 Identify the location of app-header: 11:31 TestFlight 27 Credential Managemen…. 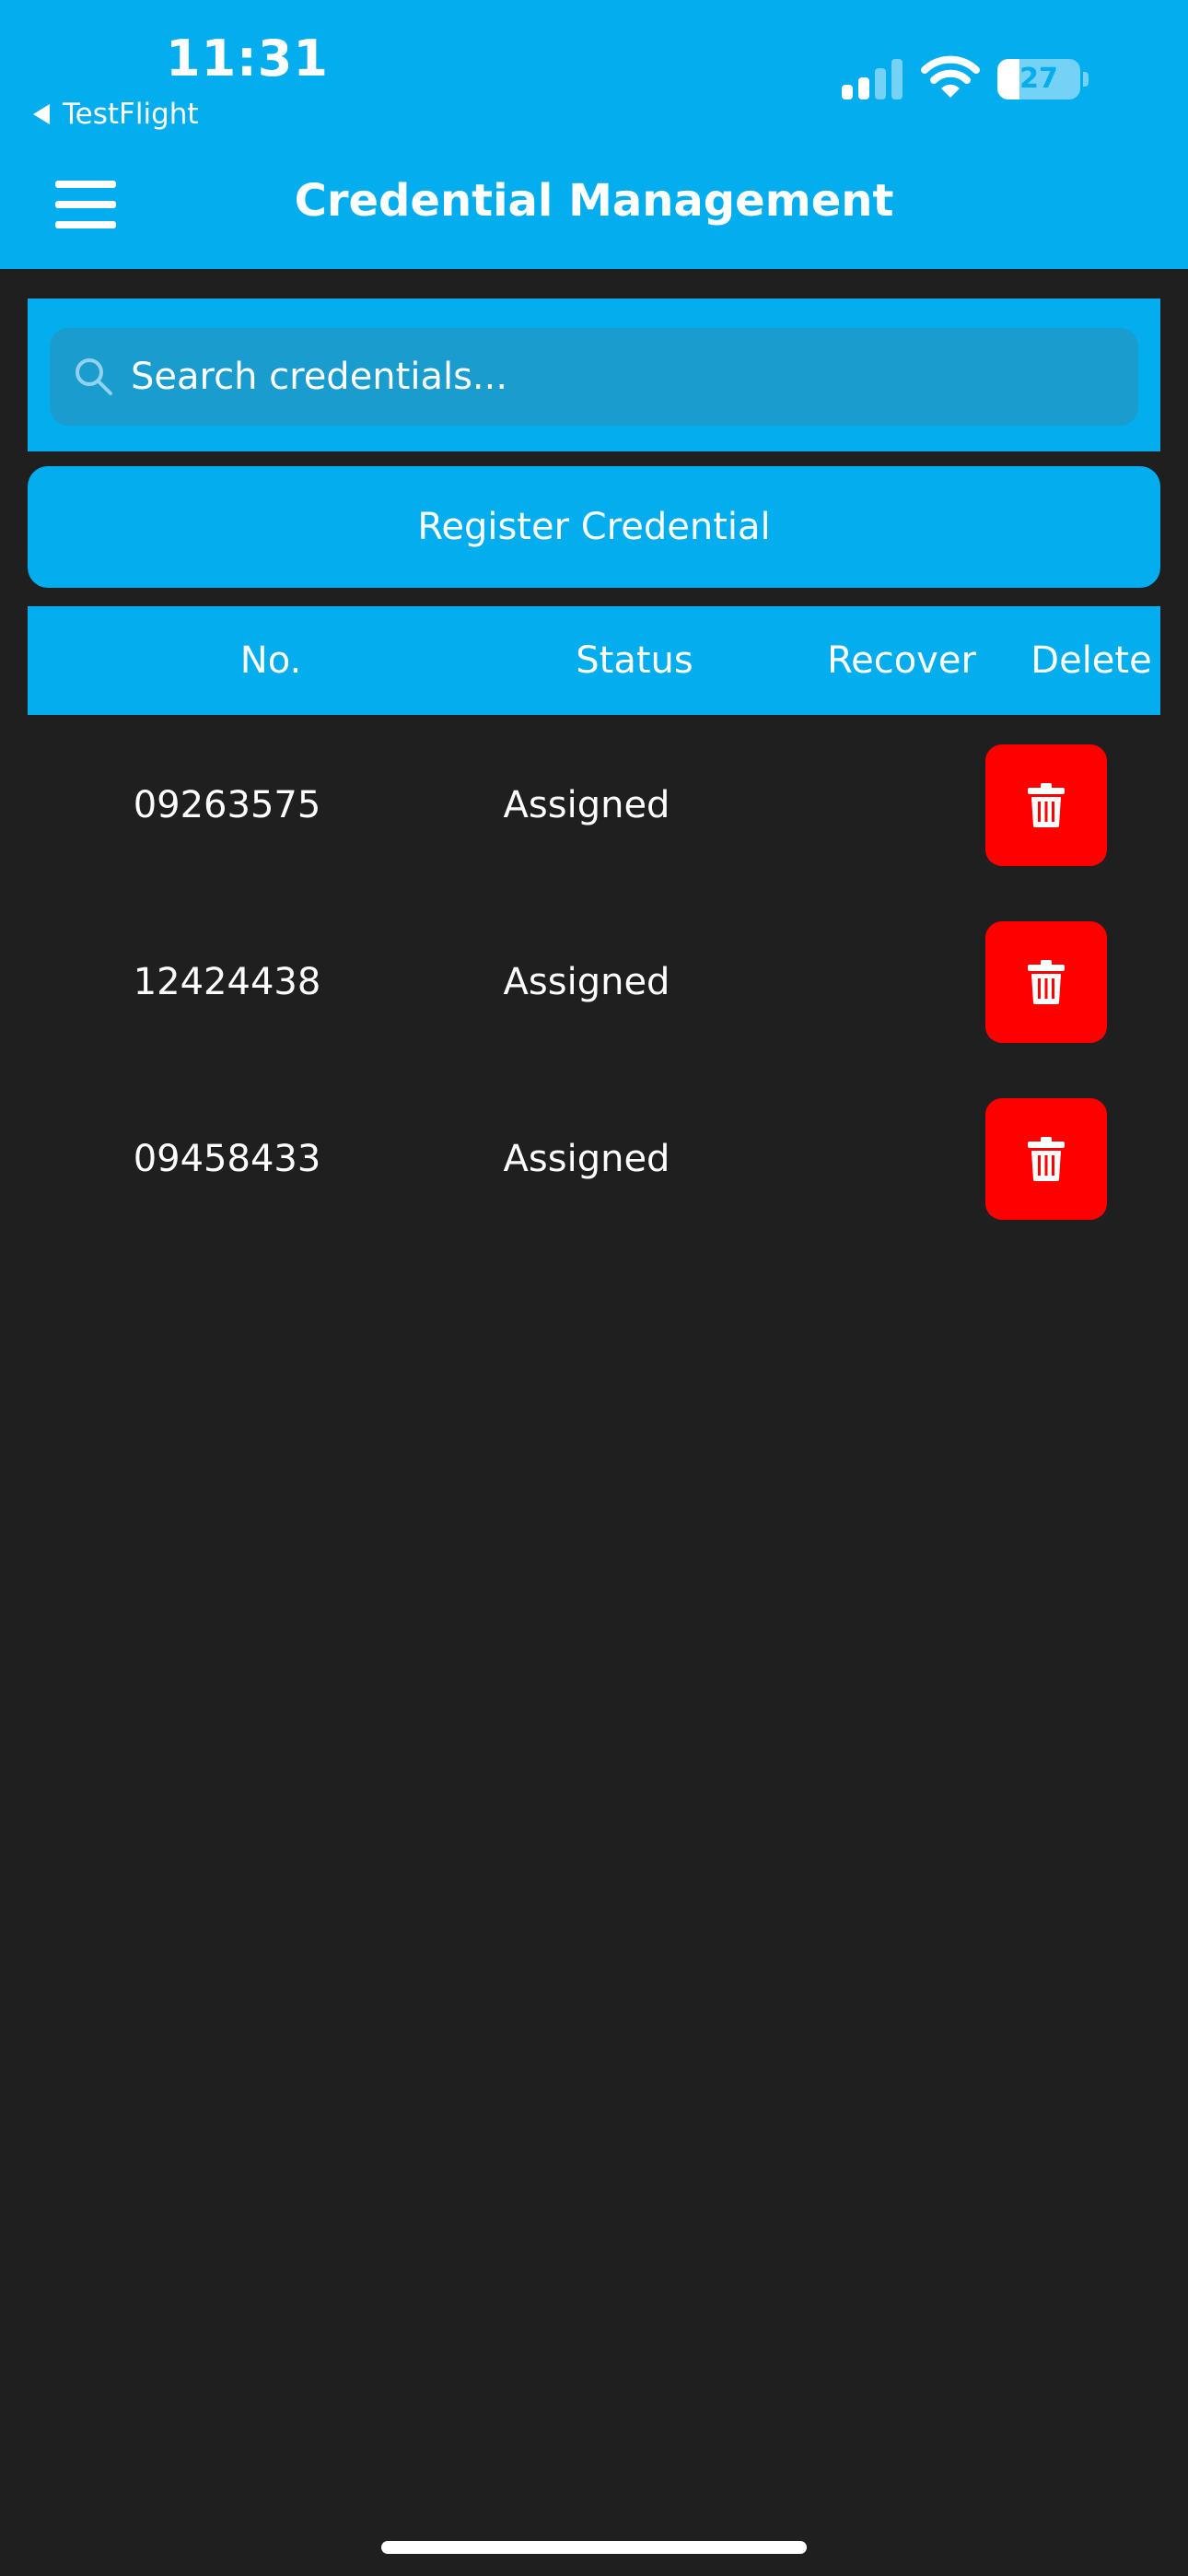
(594, 134).